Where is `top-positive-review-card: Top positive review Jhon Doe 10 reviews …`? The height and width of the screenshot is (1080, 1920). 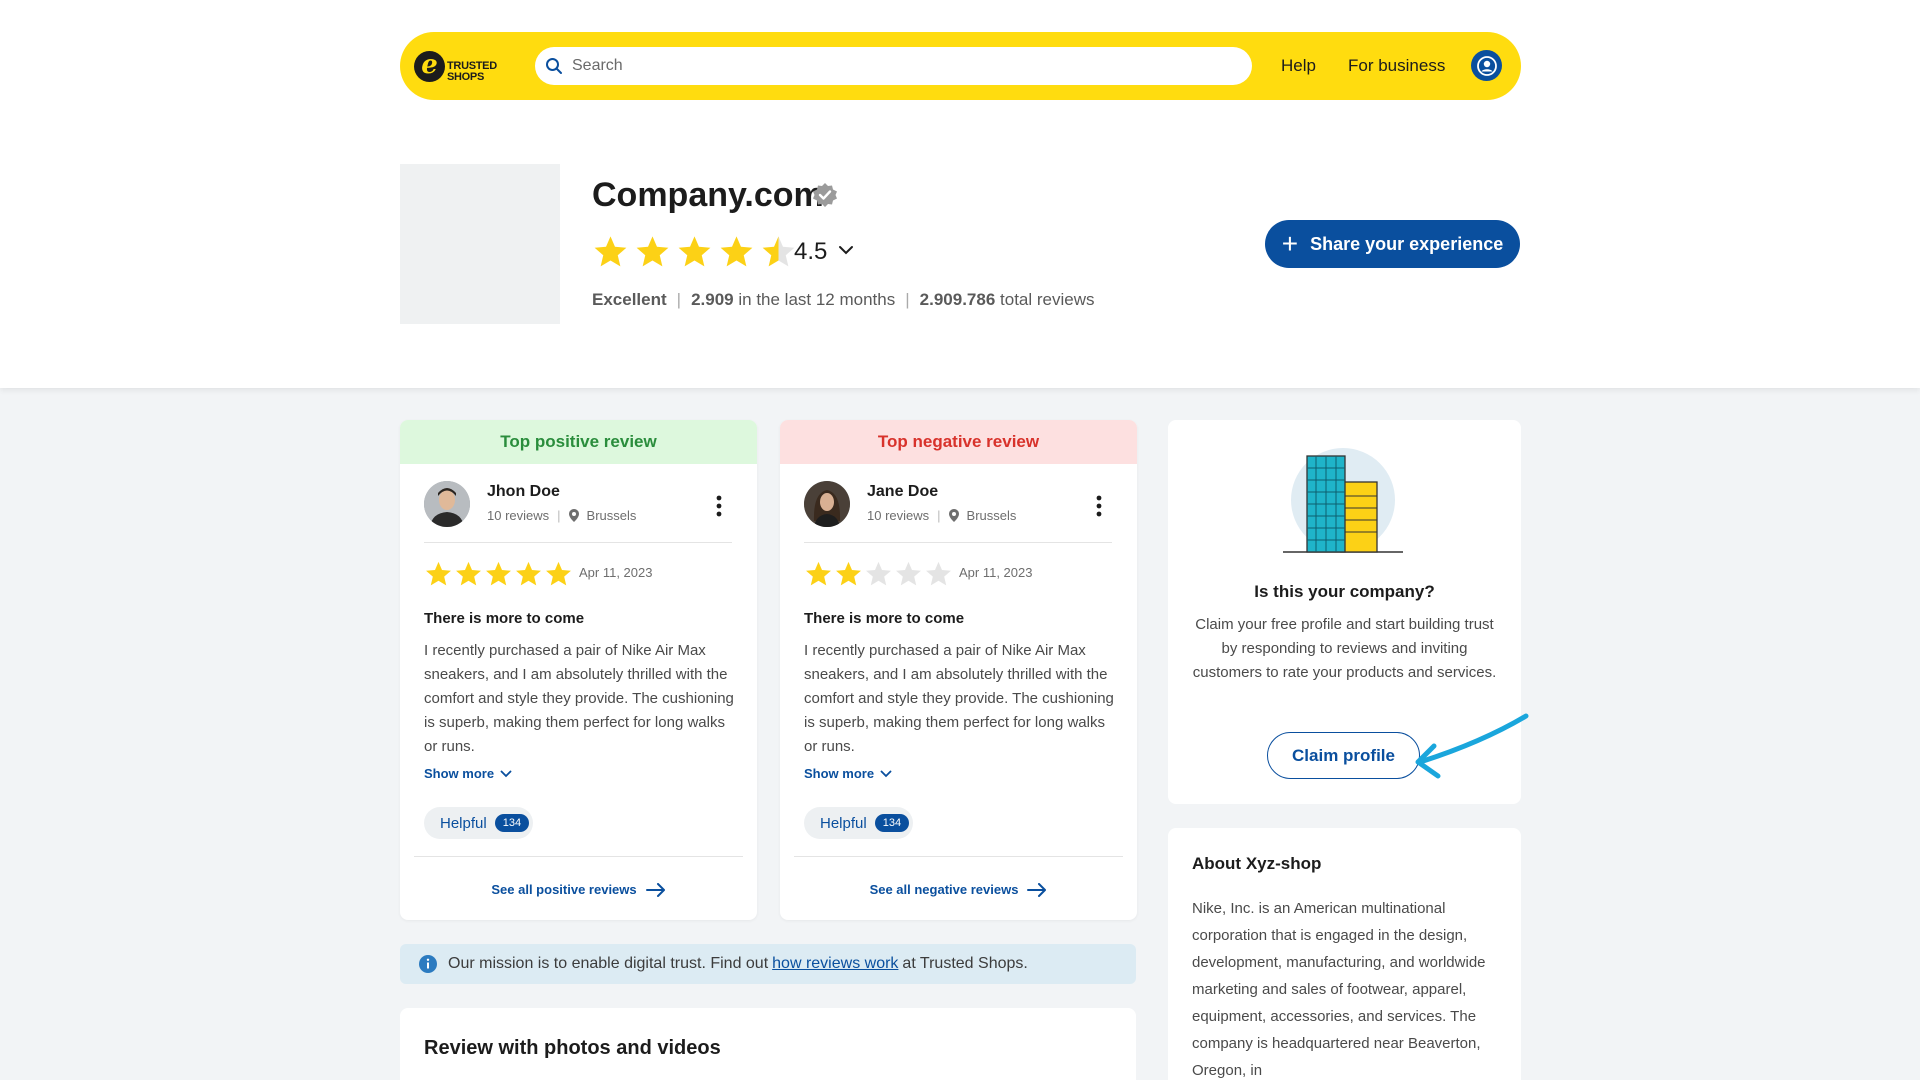
top-positive-review-card: Top positive review Jhon Doe 10 reviews … is located at coordinates (578, 670).